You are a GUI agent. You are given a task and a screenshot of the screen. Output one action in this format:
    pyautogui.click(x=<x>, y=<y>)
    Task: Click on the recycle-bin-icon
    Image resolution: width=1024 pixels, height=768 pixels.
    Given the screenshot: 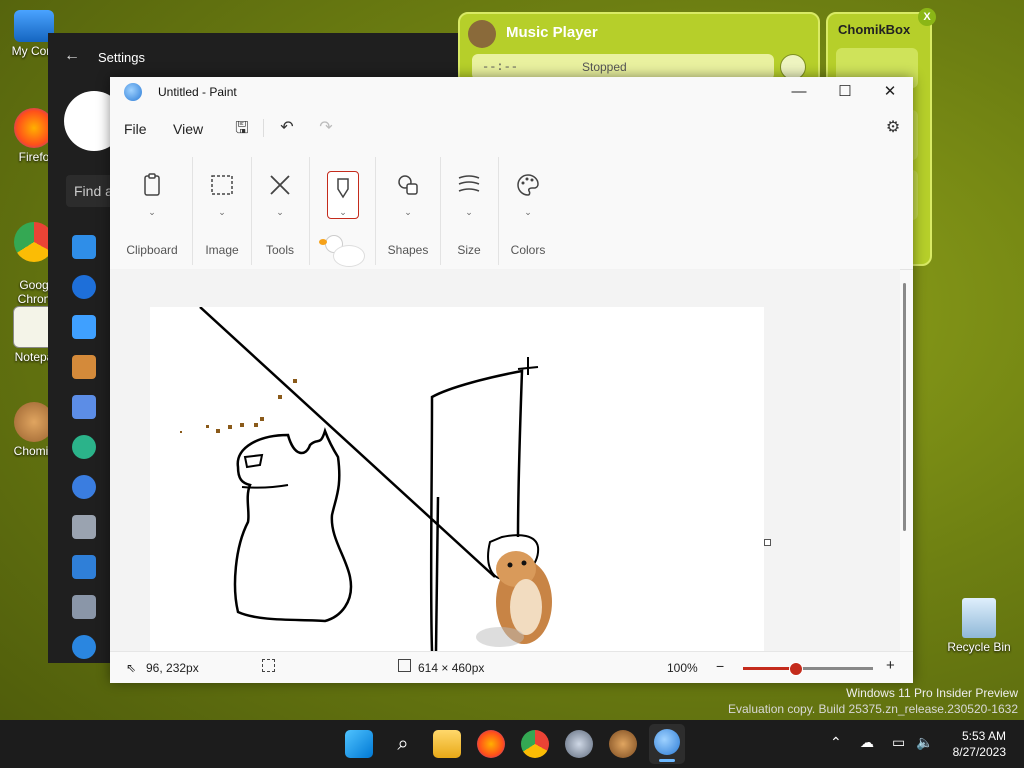 What is the action you would take?
    pyautogui.click(x=979, y=618)
    